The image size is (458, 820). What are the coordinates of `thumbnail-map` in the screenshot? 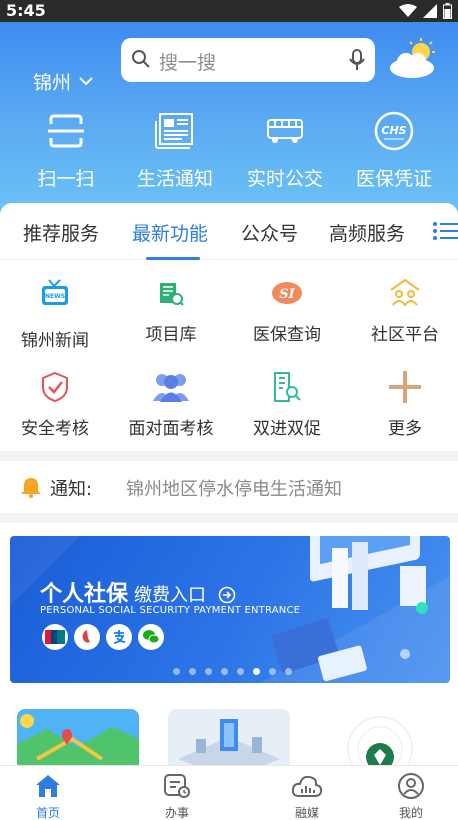 It's located at (78, 739).